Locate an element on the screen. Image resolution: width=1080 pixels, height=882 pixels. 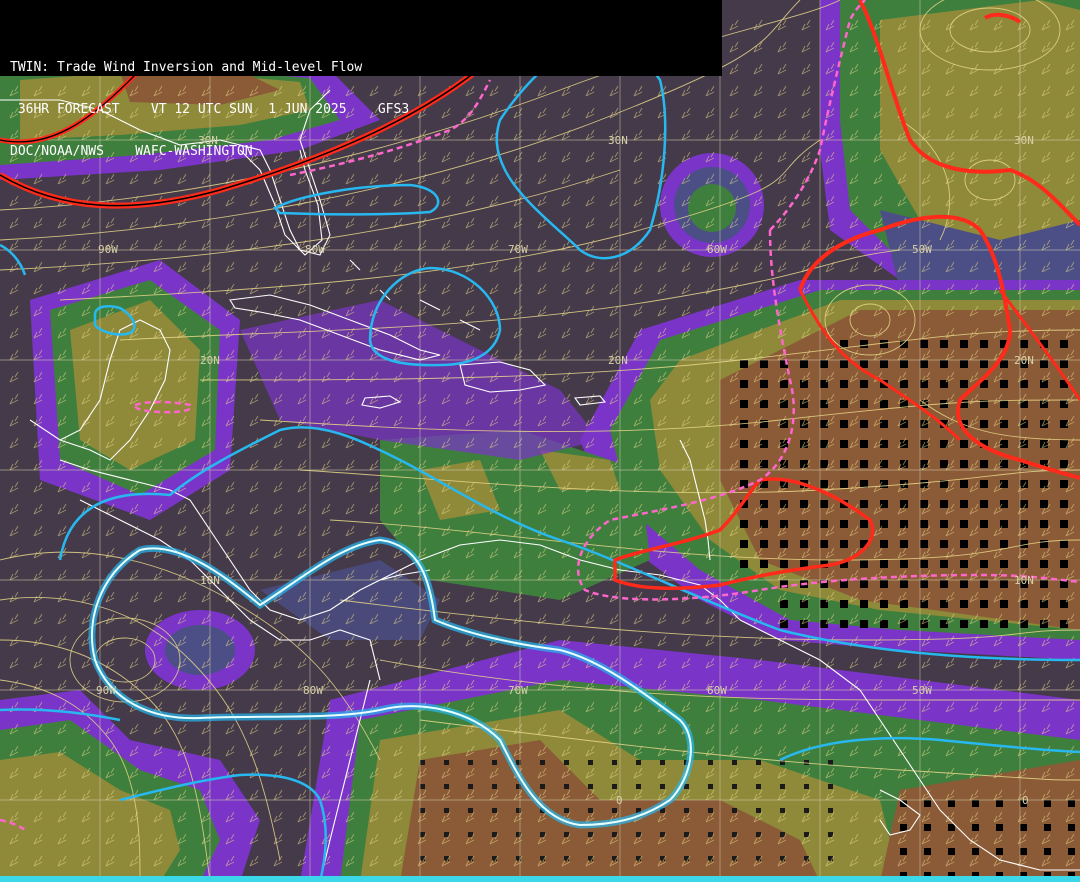
label-lat-20n-e: 20N is located at coordinates (1024, 360).